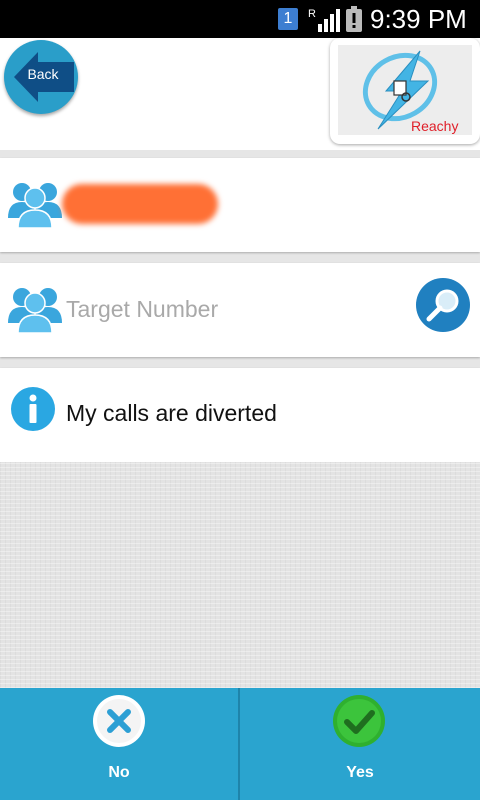  What do you see at coordinates (312, 14) in the screenshot?
I see `roaming-indicator: R` at bounding box center [312, 14].